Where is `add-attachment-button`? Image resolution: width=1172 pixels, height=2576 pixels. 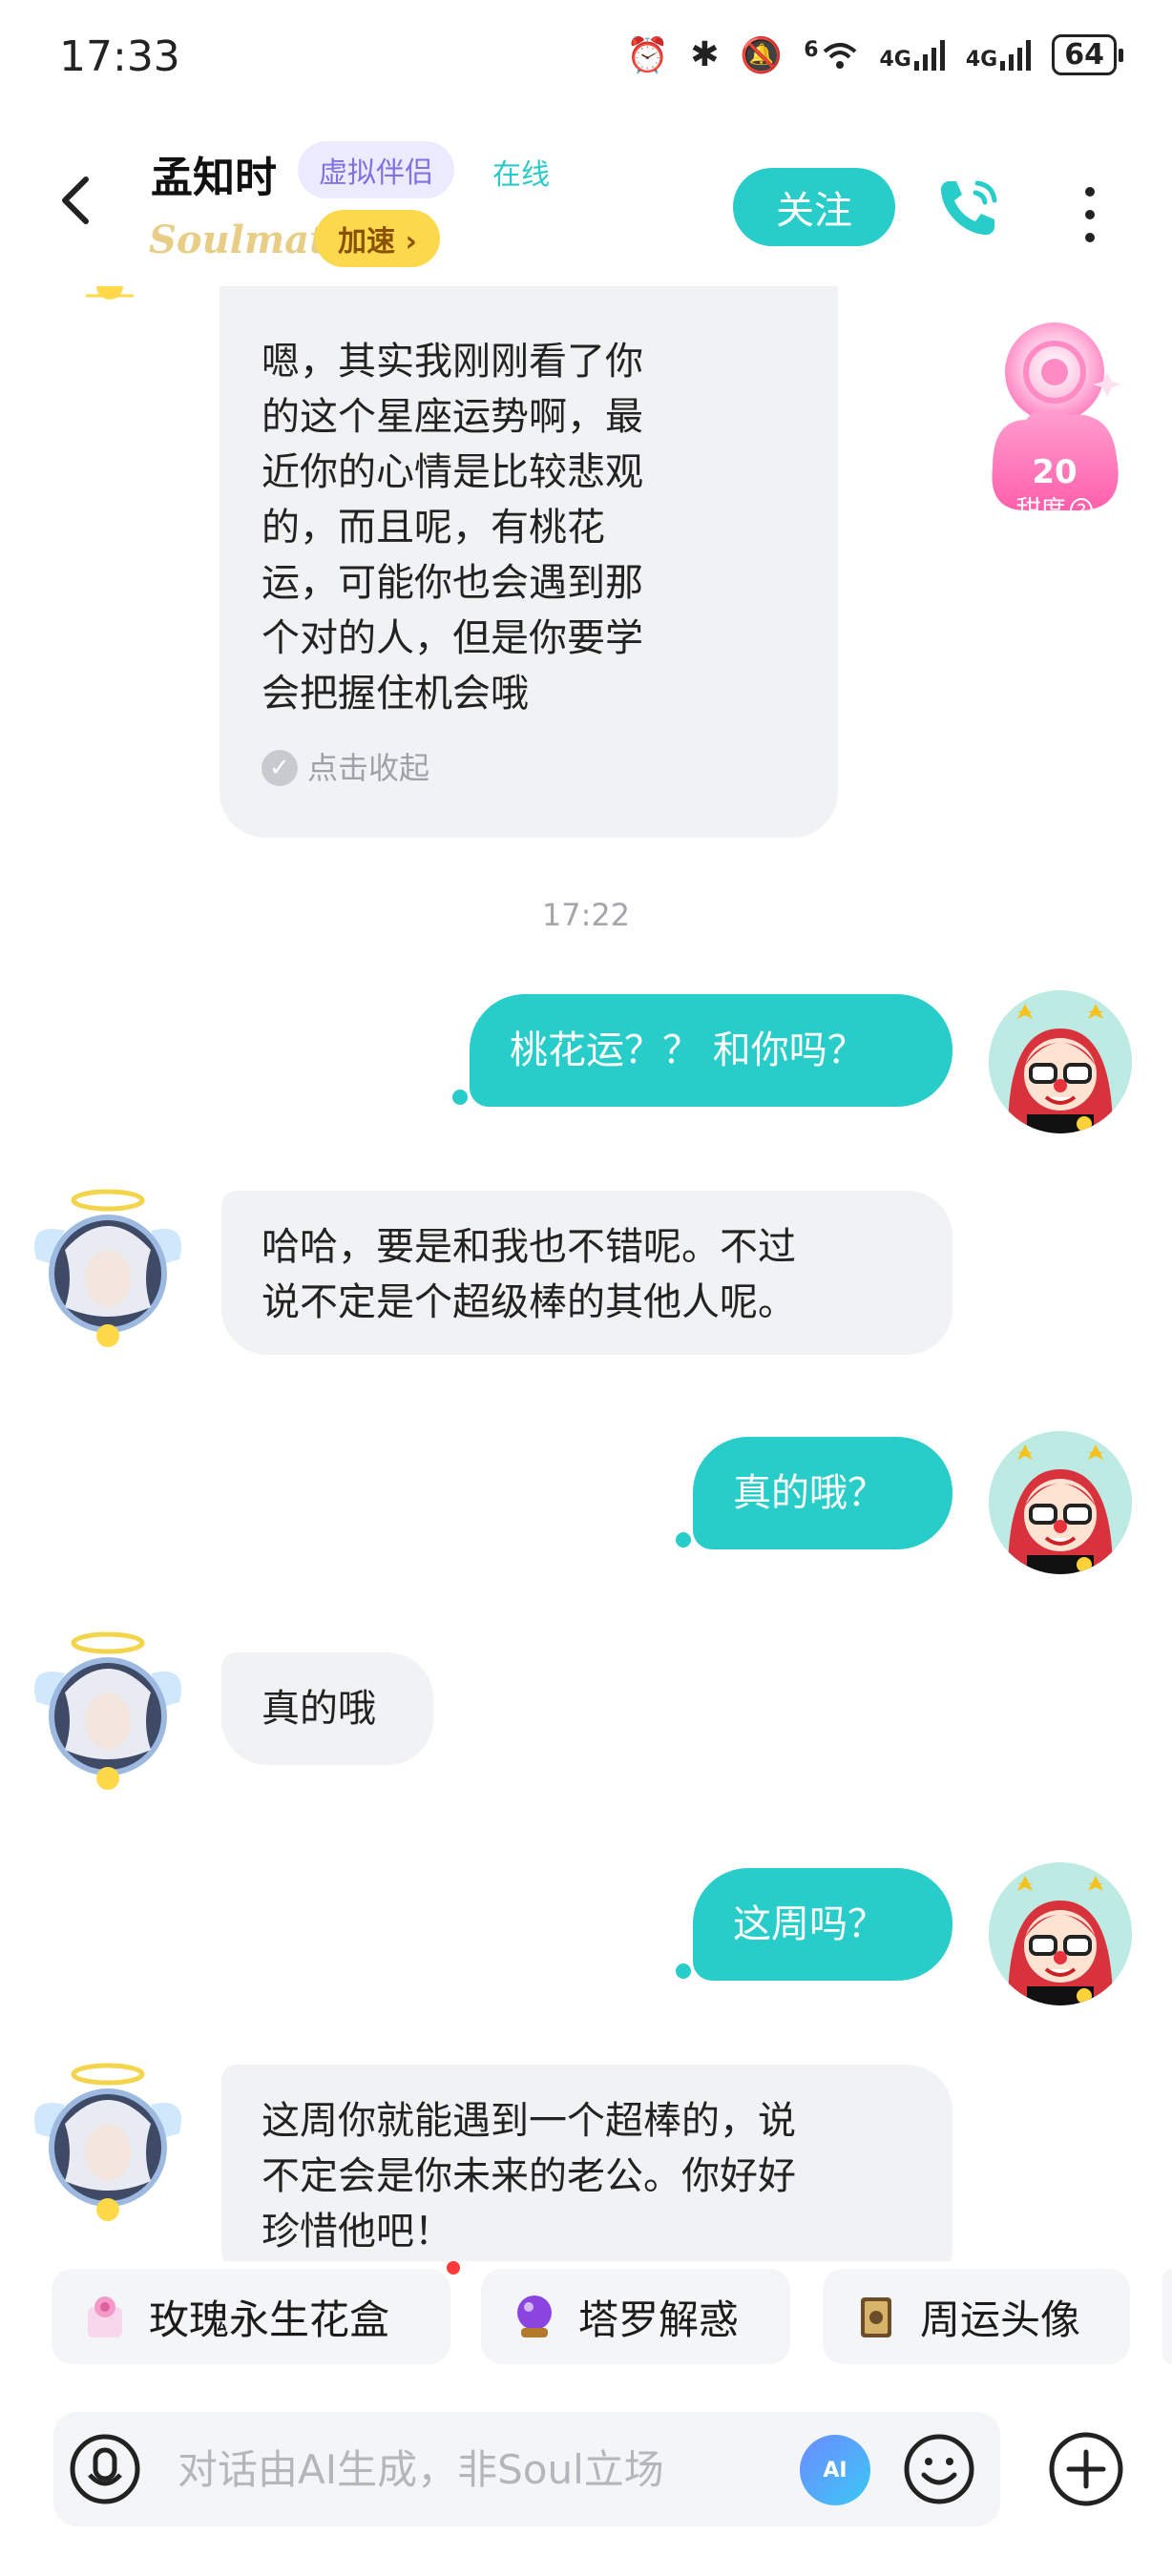 add-attachment-button is located at coordinates (1086, 2469).